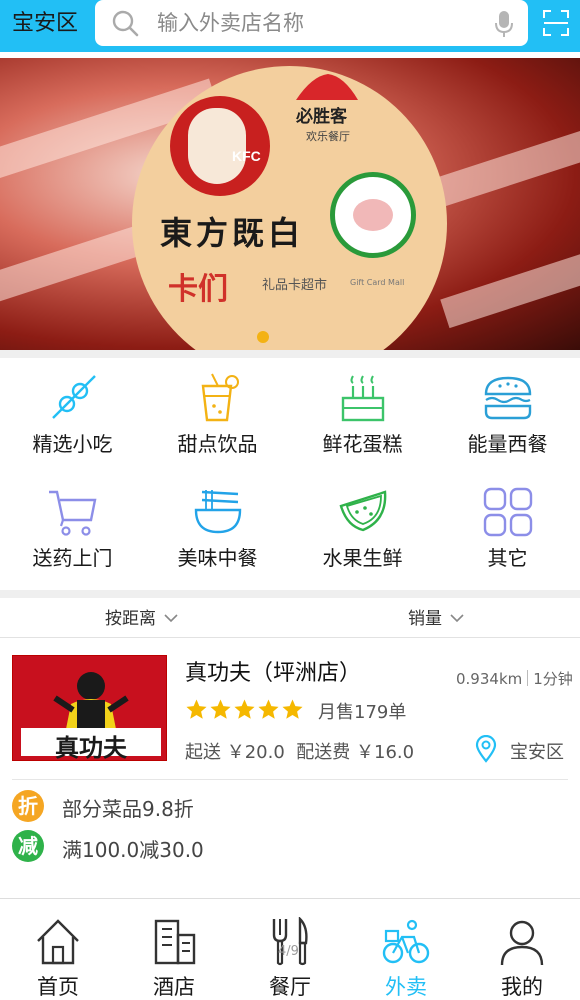 The width and height of the screenshot is (580, 1000). Describe the element at coordinates (218, 512) in the screenshot. I see `bowl-icon` at that location.